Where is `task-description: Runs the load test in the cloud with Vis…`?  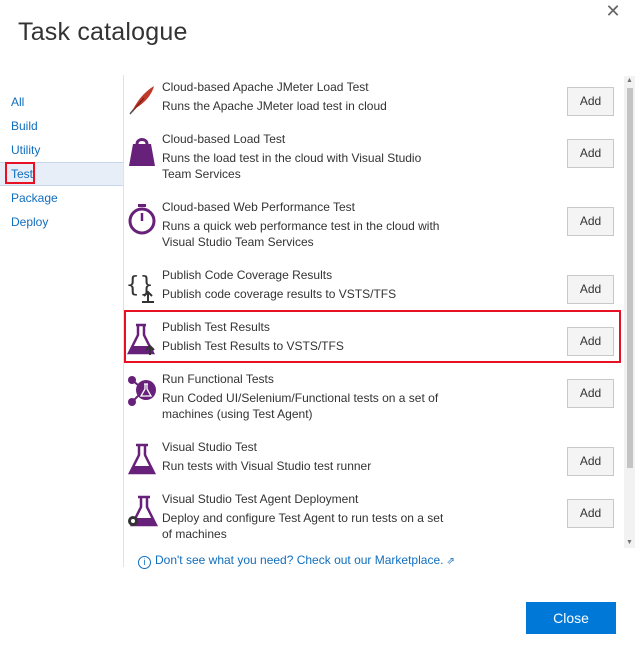 task-description: Runs the load test in the cloud with Vis… is located at coordinates (292, 166).